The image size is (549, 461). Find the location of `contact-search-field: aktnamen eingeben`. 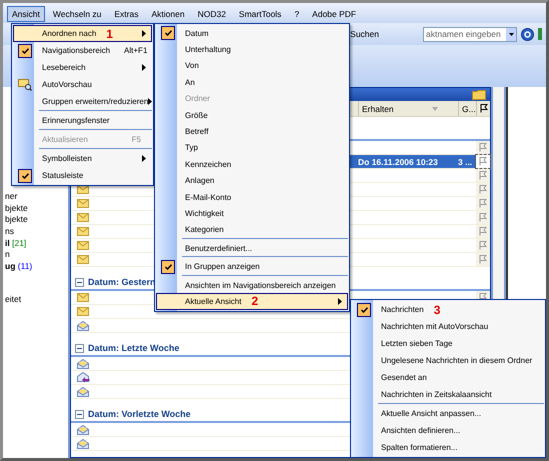

contact-search-field: aktnamen eingeben is located at coordinates (470, 34).